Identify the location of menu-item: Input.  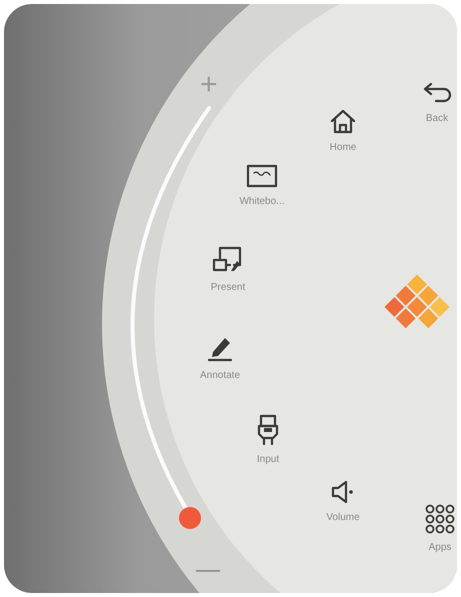
(268, 440).